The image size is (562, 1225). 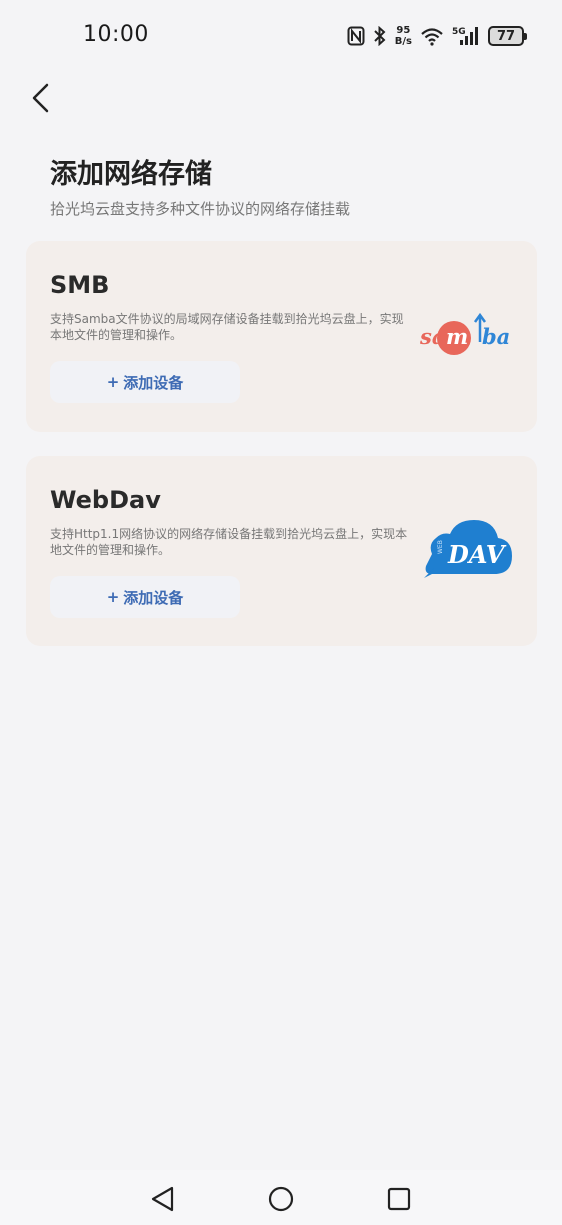 I want to click on signal-icon: 5G, so click(x=466, y=36).